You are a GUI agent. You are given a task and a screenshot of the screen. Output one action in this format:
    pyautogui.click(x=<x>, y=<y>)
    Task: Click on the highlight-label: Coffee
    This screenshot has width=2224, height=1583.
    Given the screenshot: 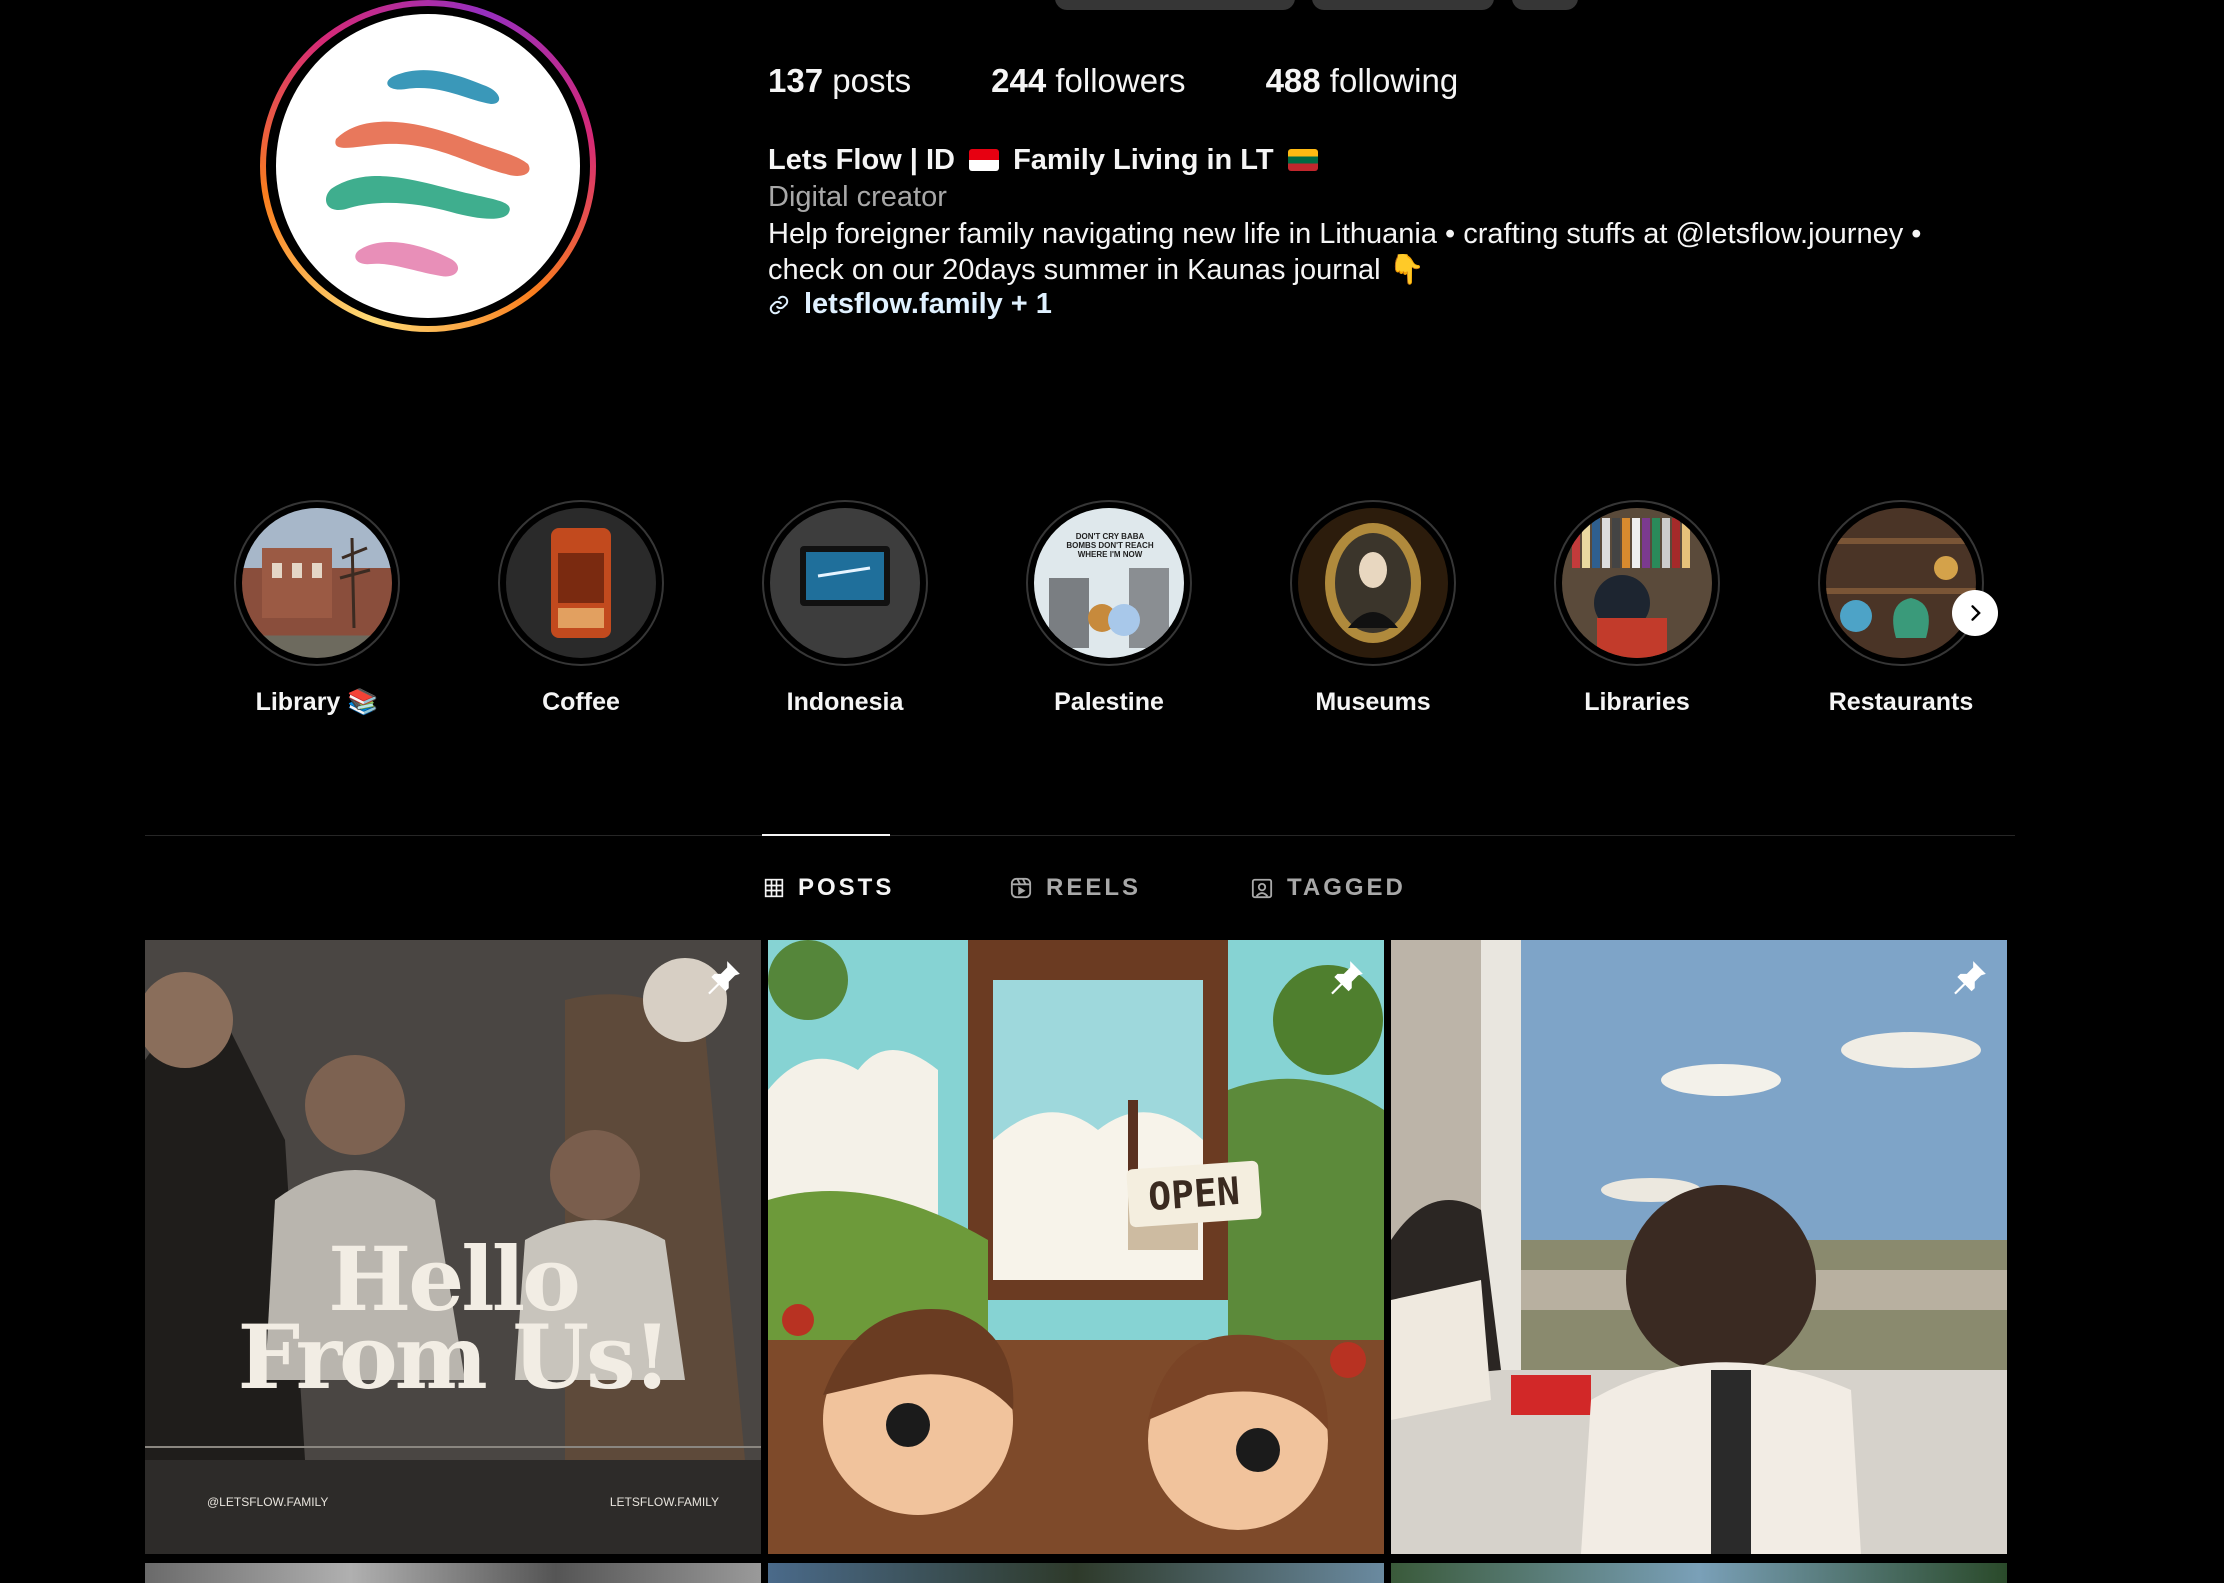 What is the action you would take?
    pyautogui.click(x=581, y=702)
    